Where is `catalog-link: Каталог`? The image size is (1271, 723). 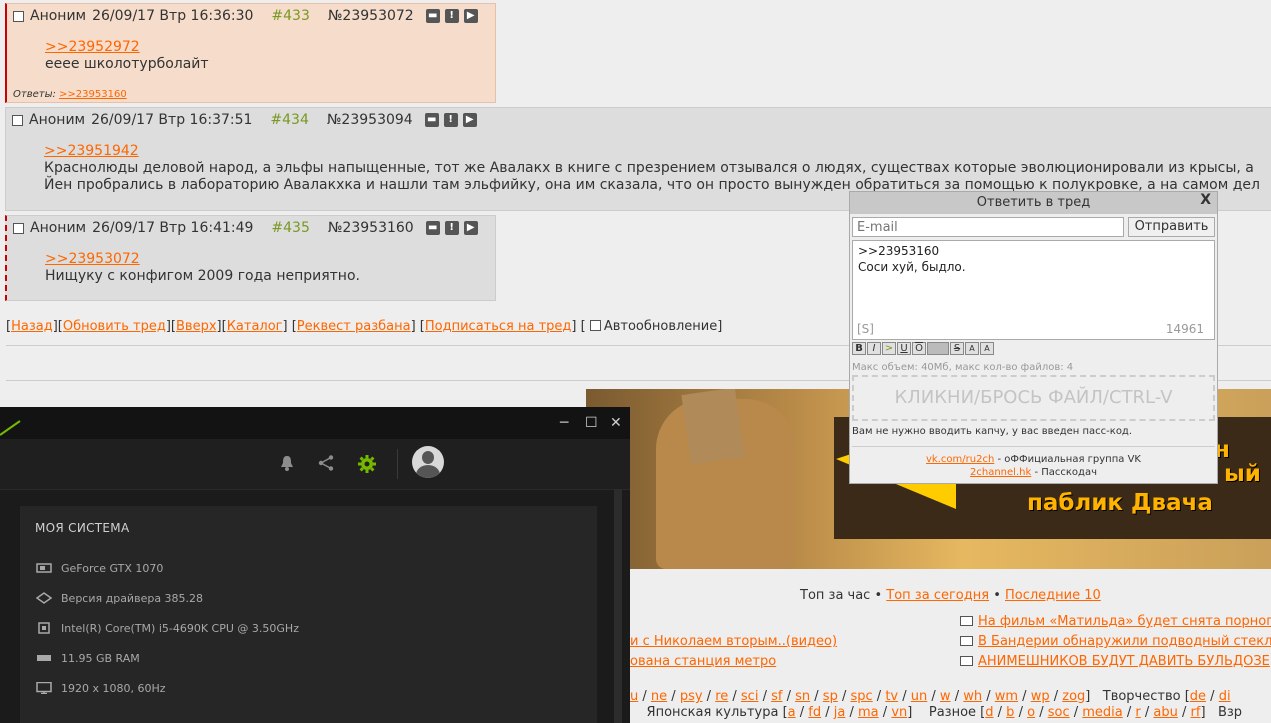
catalog-link: Каталог is located at coordinates (255, 326).